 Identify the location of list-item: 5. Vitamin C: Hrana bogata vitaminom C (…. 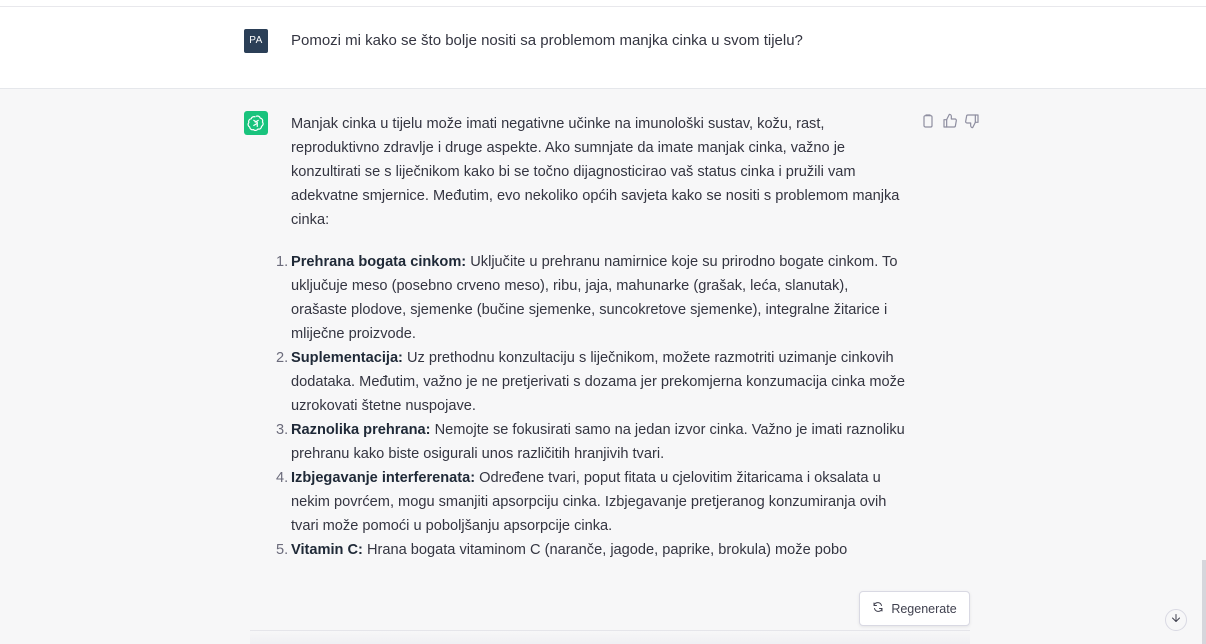
(591, 550).